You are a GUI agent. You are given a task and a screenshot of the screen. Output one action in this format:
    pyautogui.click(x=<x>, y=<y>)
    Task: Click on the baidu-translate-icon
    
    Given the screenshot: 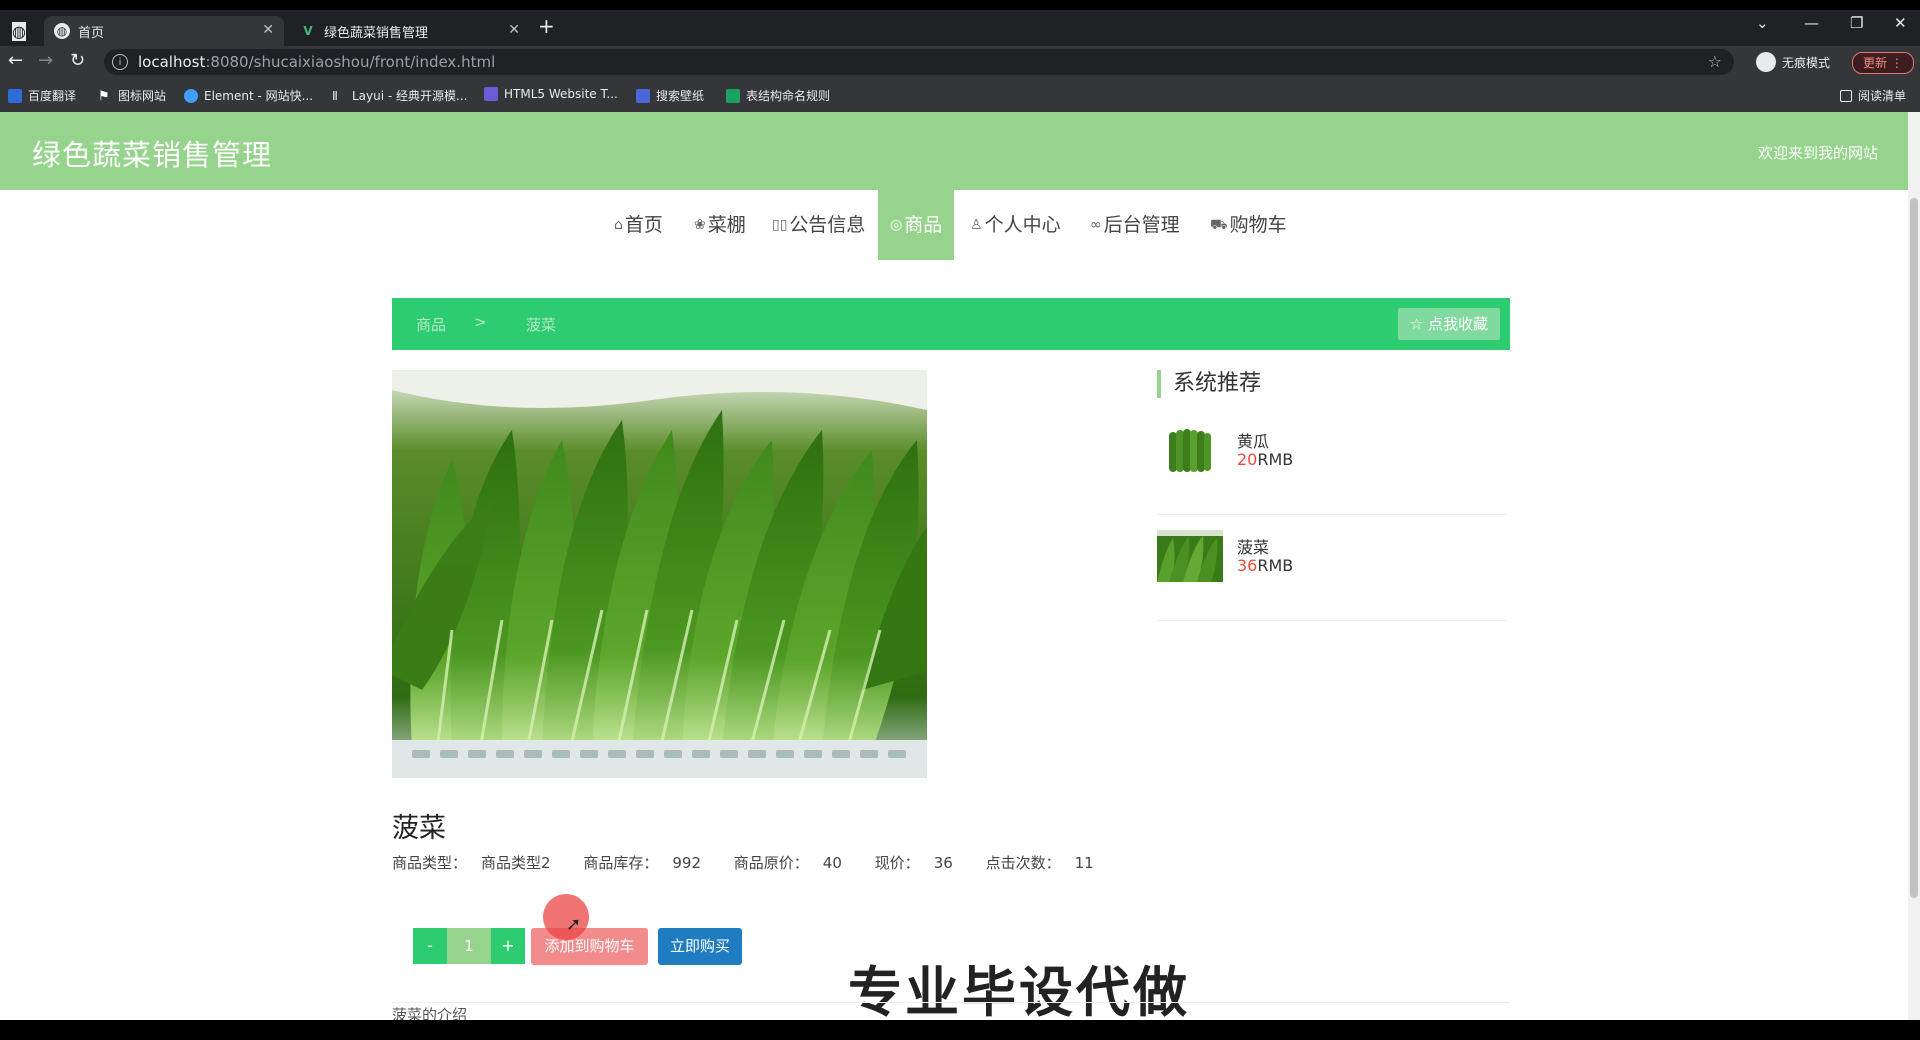 What is the action you would take?
    pyautogui.click(x=15, y=95)
    